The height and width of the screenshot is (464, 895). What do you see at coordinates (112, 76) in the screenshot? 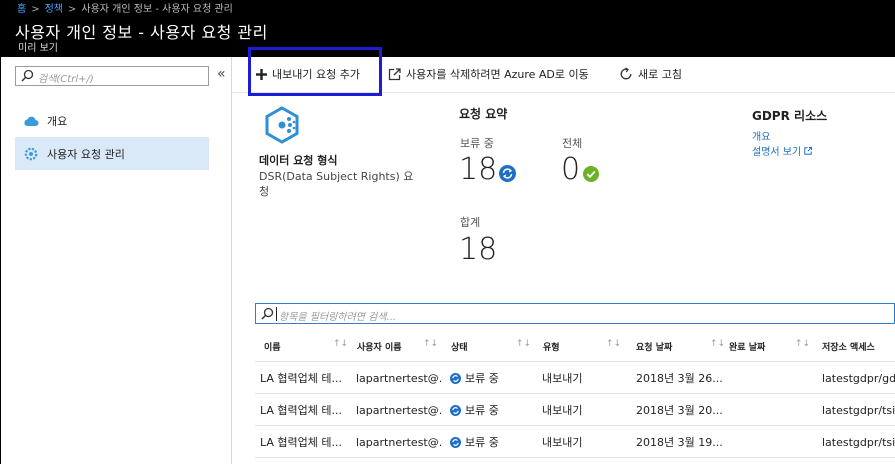
I see `sidebar-search-input: 검색(Ctrl+/)` at bounding box center [112, 76].